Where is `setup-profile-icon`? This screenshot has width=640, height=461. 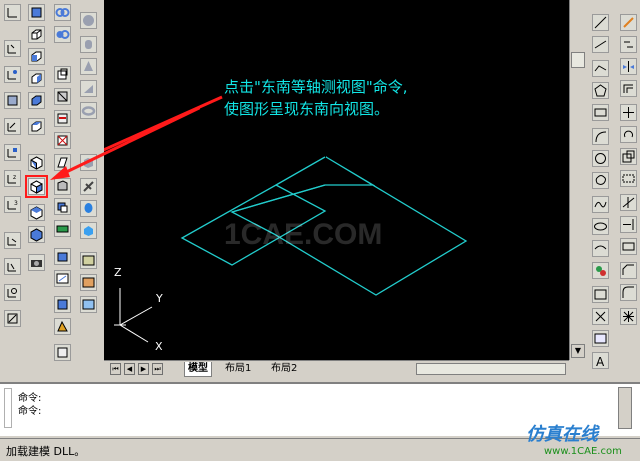 setup-profile-icon is located at coordinates (62, 326).